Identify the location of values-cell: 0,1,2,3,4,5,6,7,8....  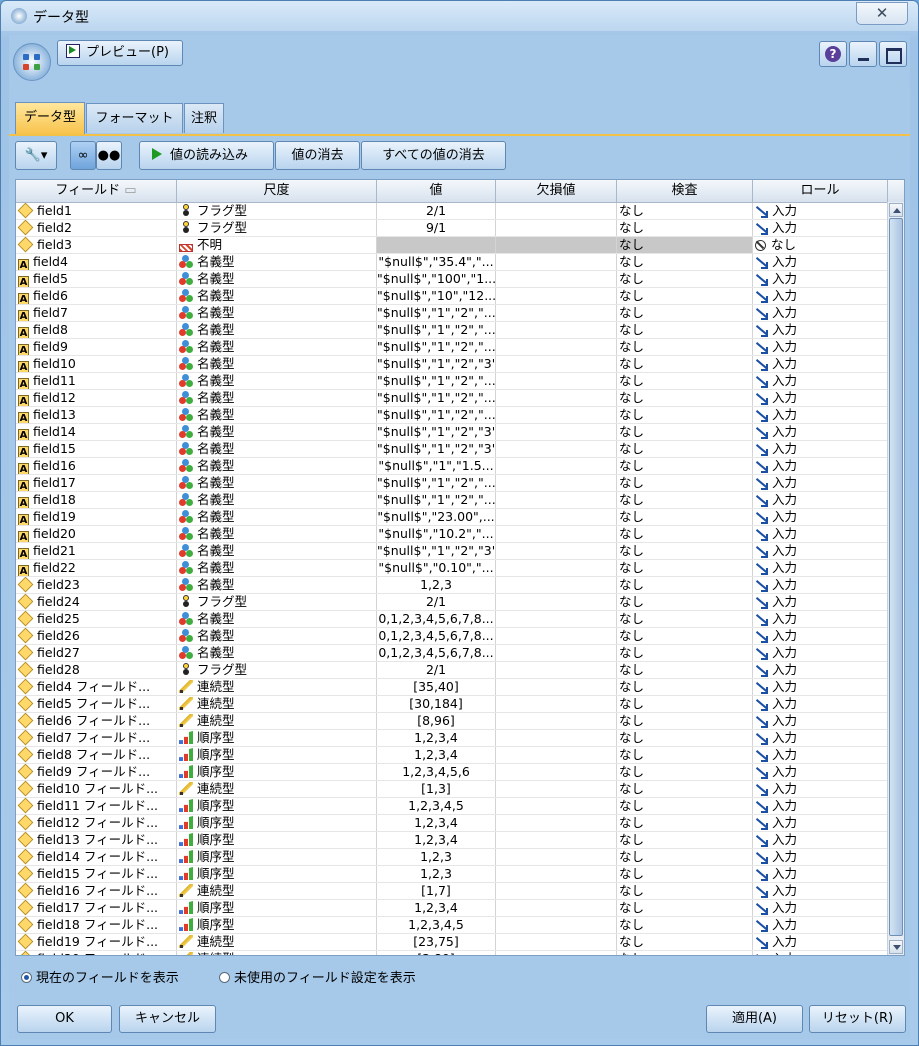
(436, 636).